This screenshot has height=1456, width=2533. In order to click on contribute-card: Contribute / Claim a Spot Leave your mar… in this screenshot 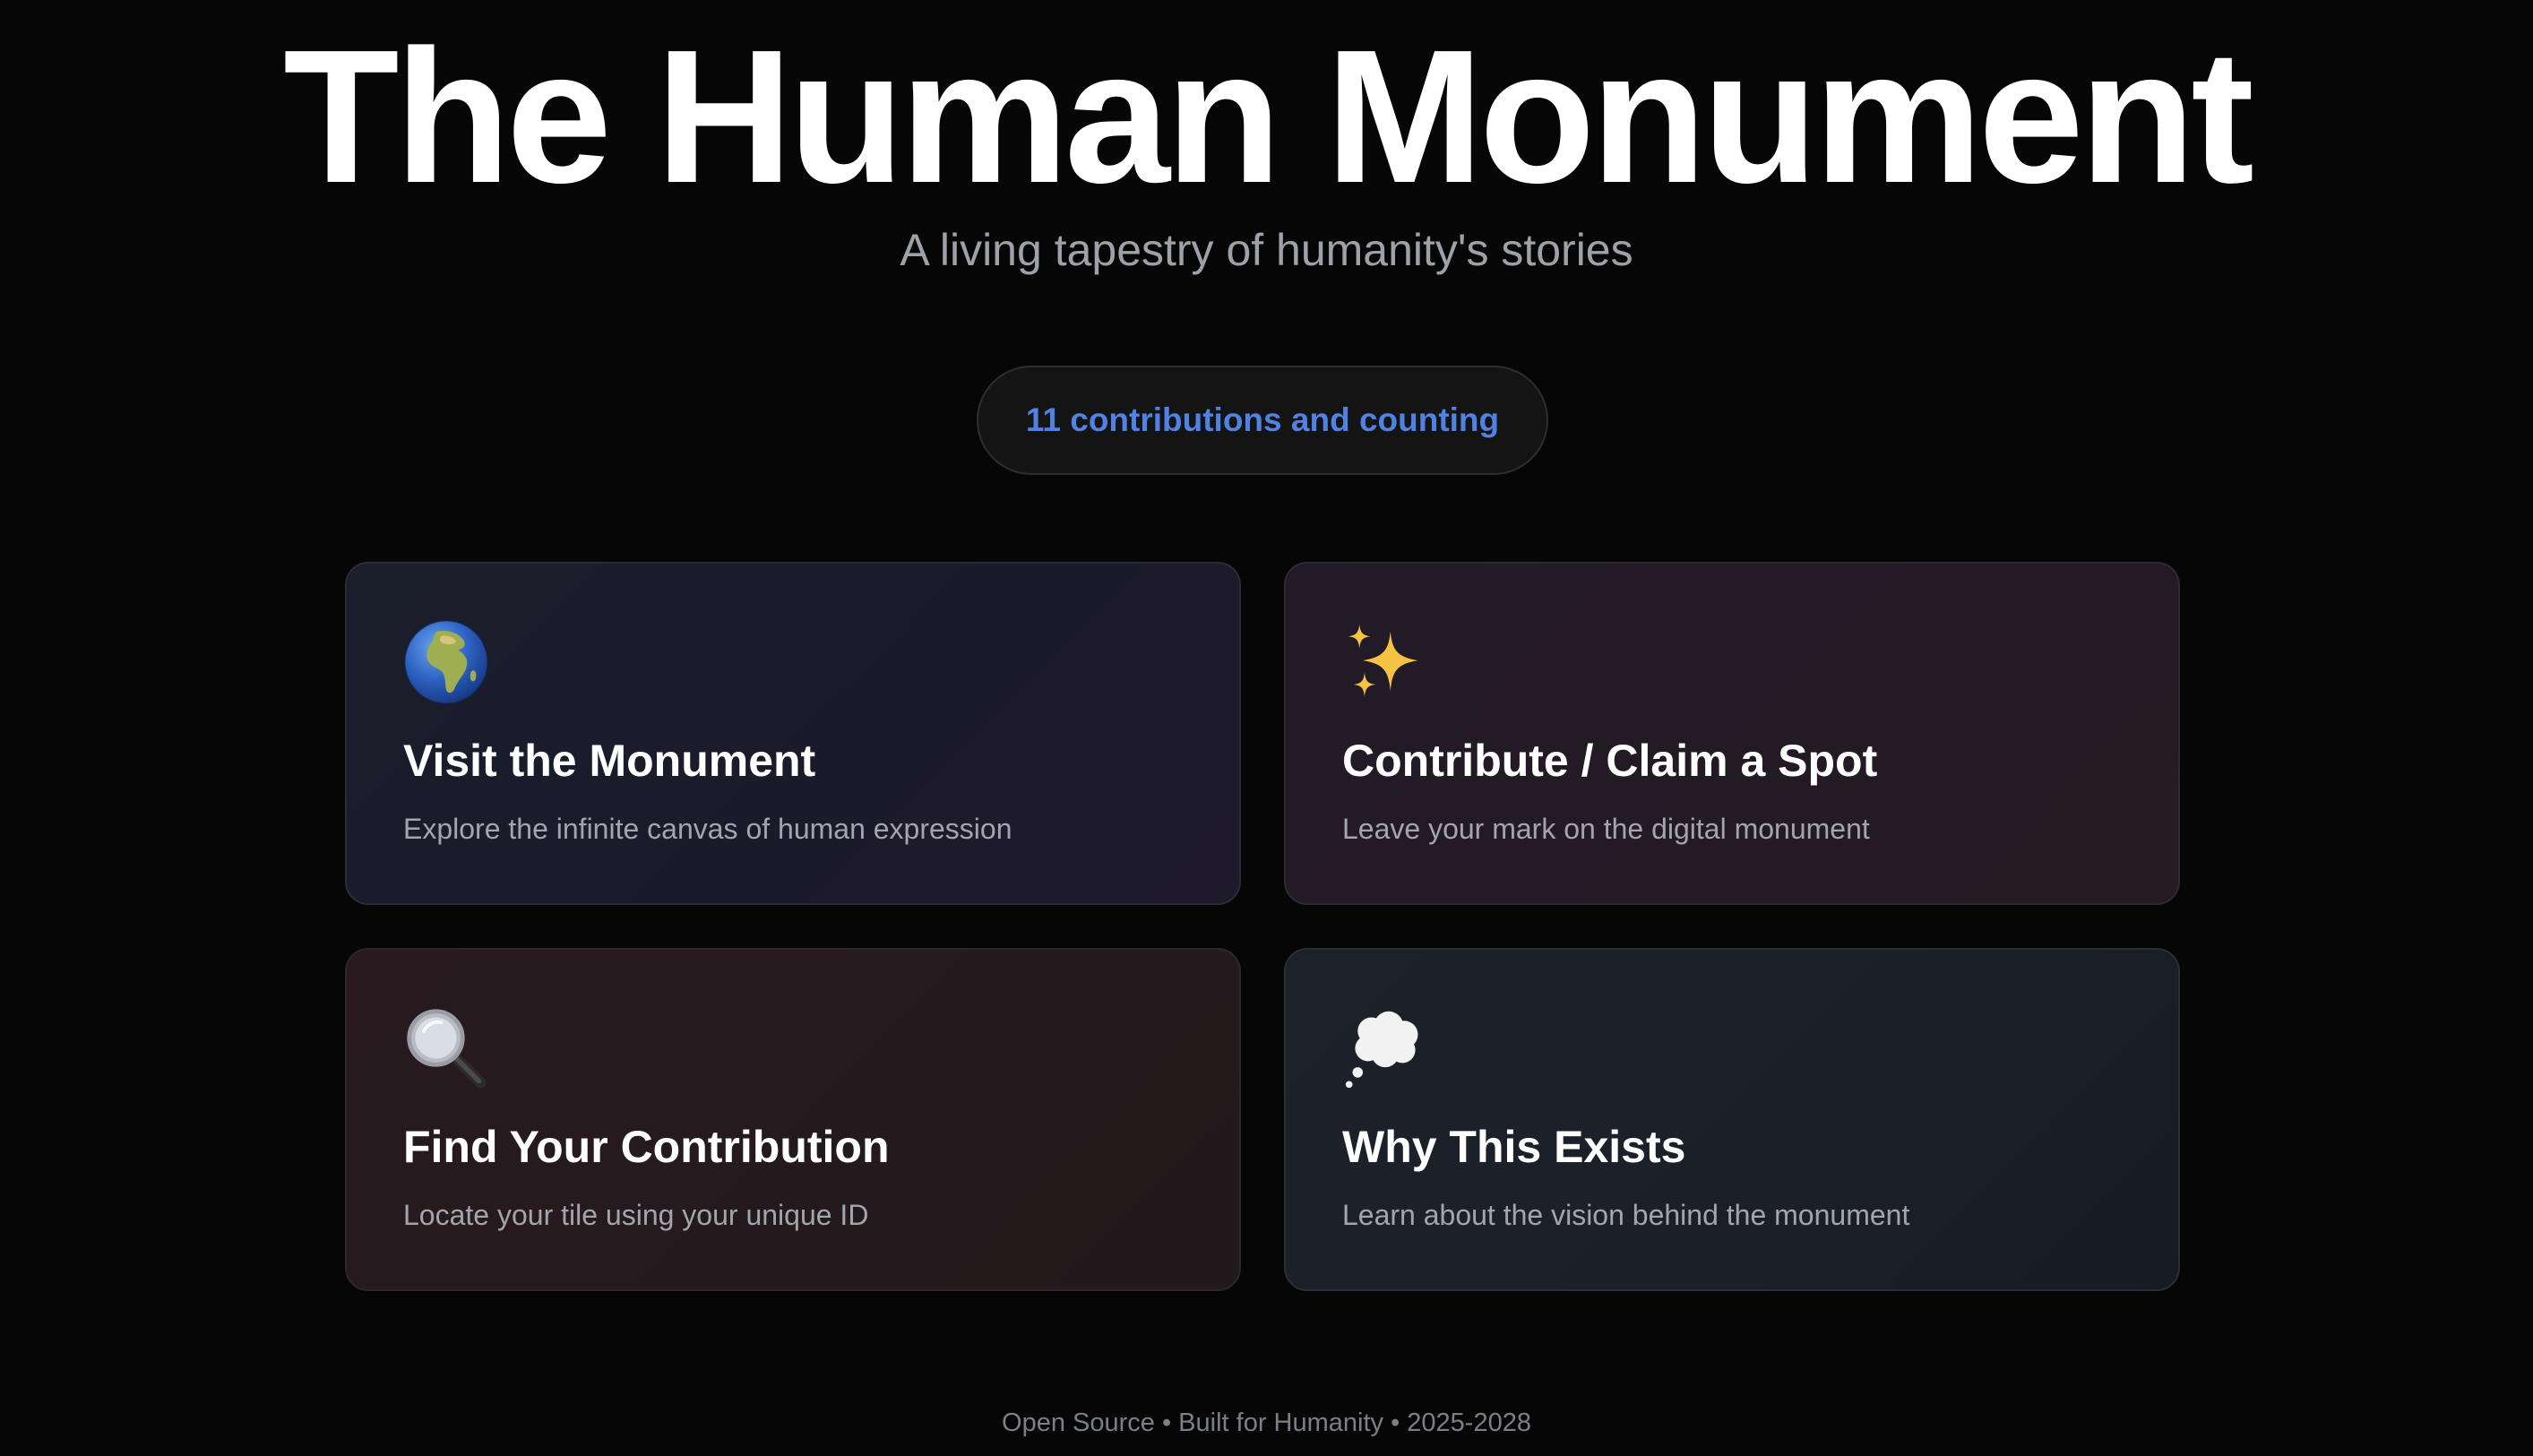, I will do `click(1732, 733)`.